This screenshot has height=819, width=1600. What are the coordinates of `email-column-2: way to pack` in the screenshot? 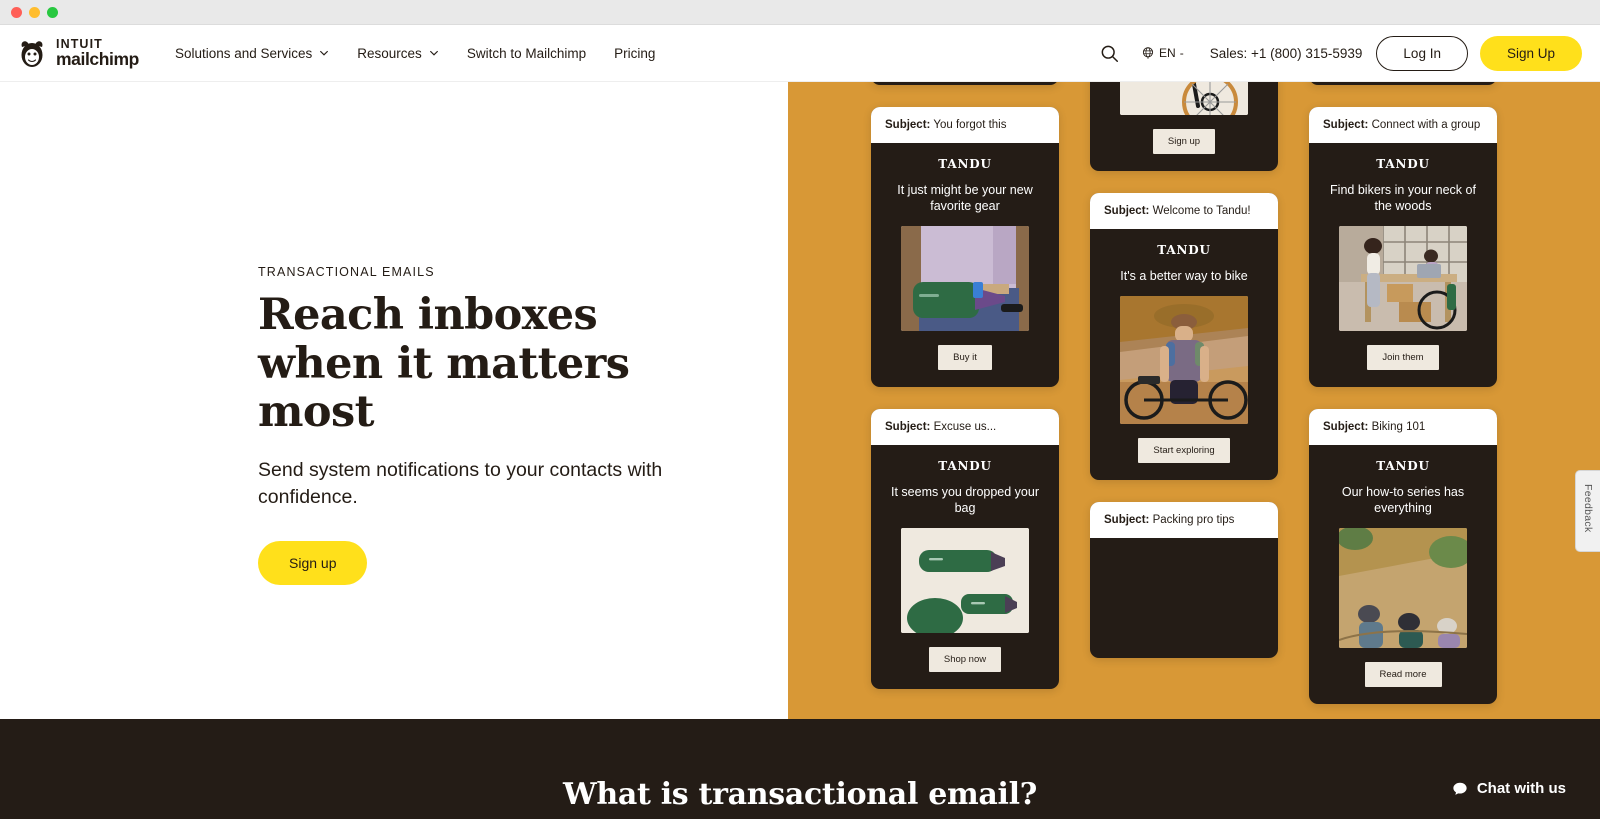 It's located at (1184, 370).